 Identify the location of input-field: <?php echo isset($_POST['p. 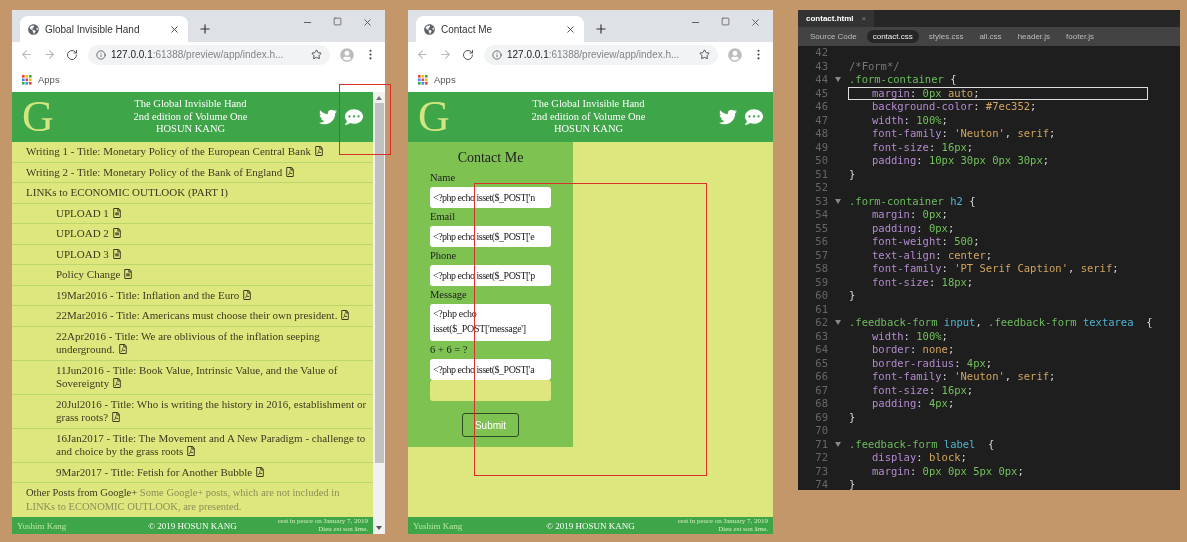
(490, 275).